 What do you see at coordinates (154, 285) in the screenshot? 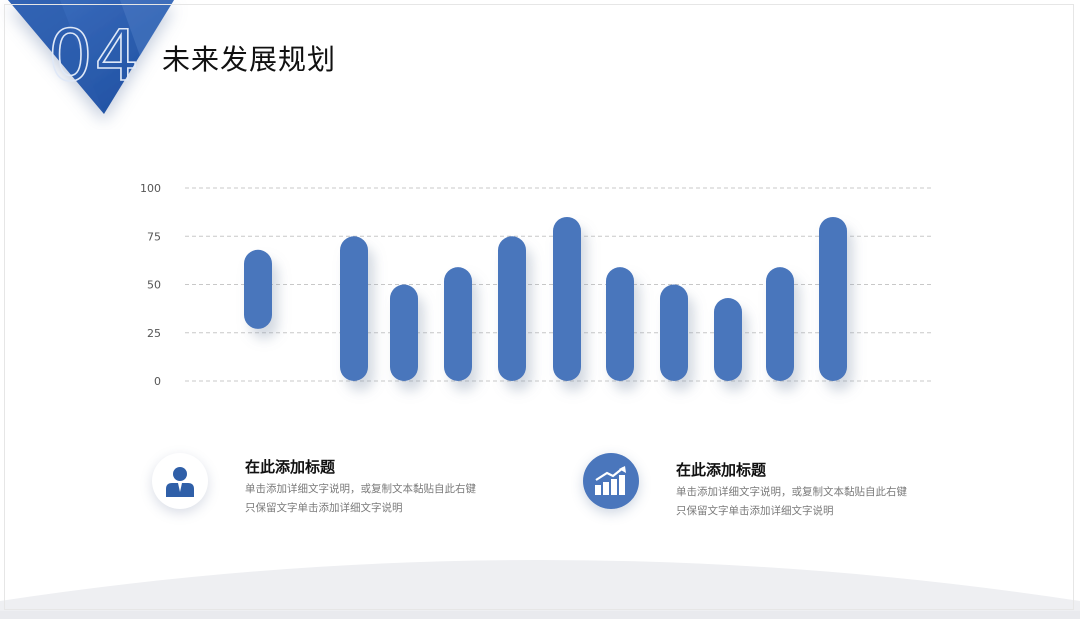
I see `y-tick-label: 50` at bounding box center [154, 285].